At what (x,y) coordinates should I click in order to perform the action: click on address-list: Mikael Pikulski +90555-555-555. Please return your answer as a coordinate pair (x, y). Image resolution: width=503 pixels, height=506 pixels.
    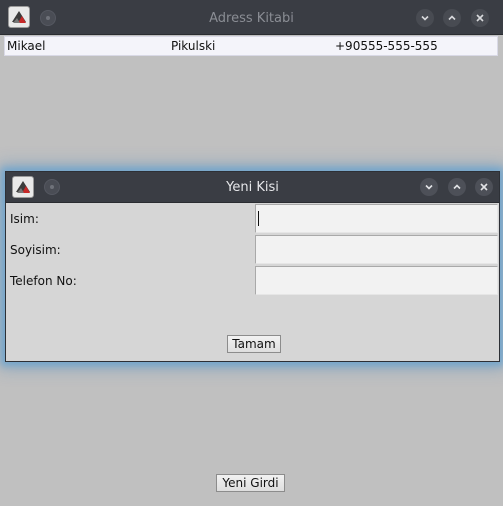
    Looking at the image, I should click on (251, 46).